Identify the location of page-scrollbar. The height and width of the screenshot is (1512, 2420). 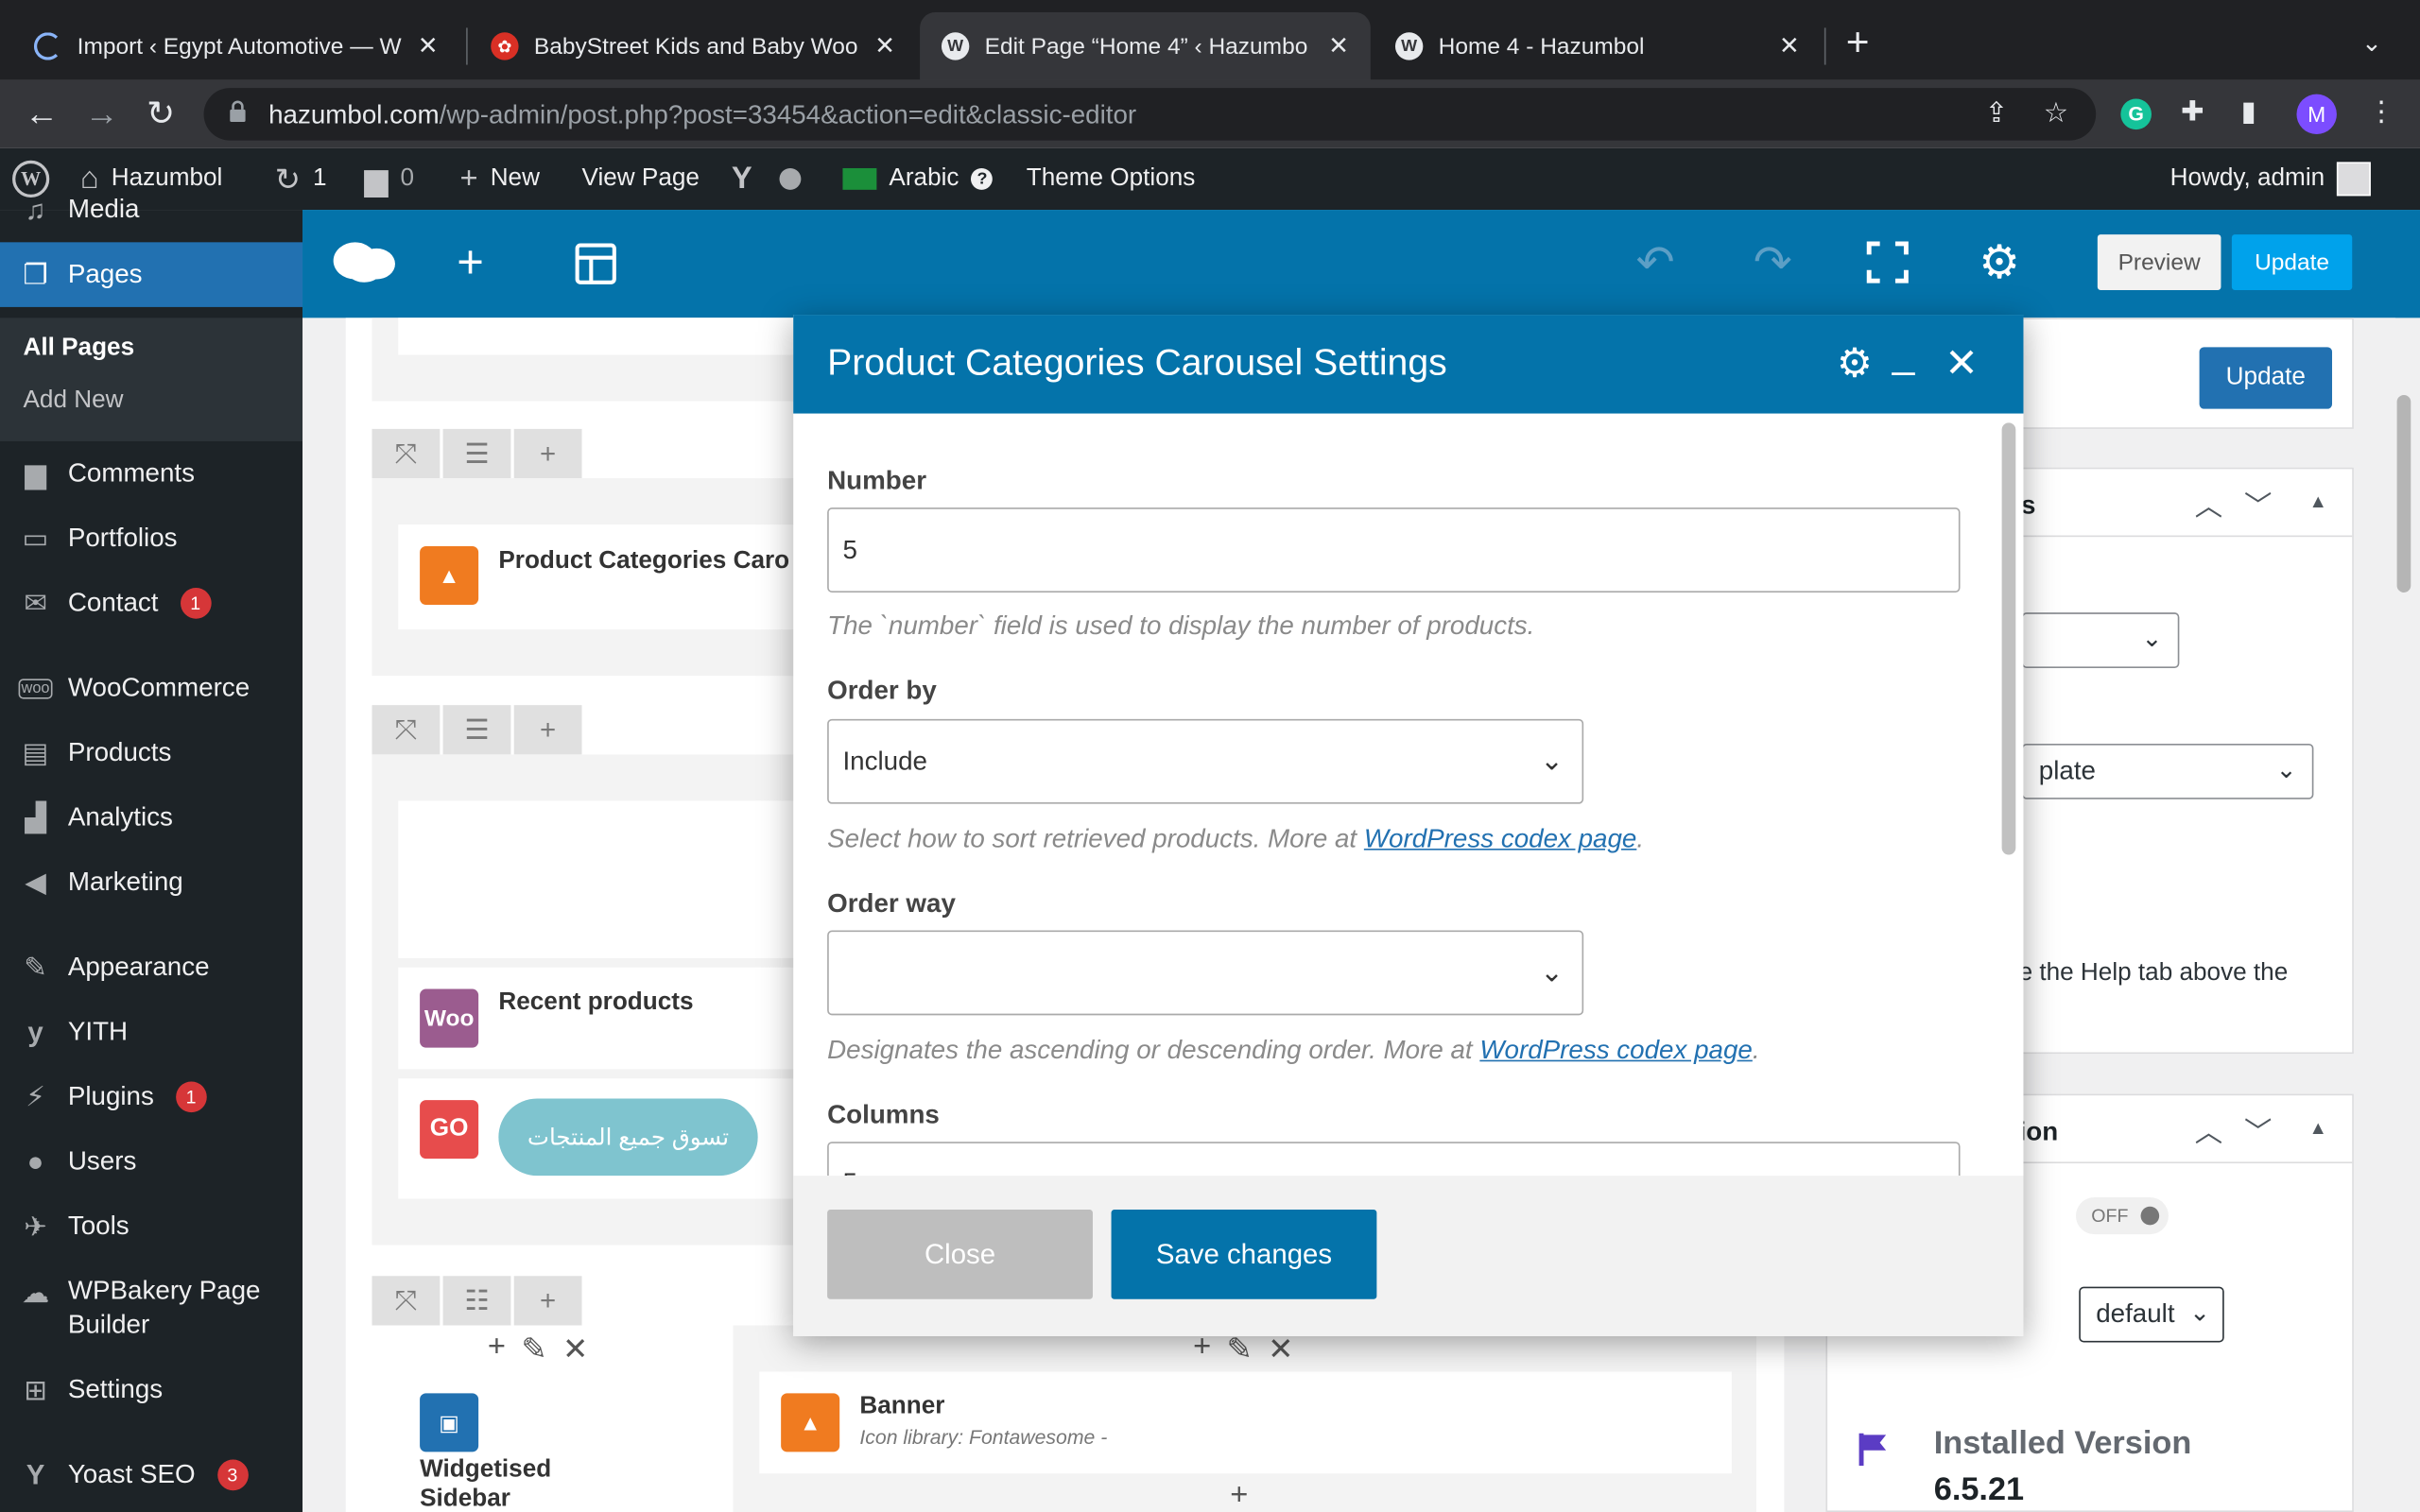
(2403, 493).